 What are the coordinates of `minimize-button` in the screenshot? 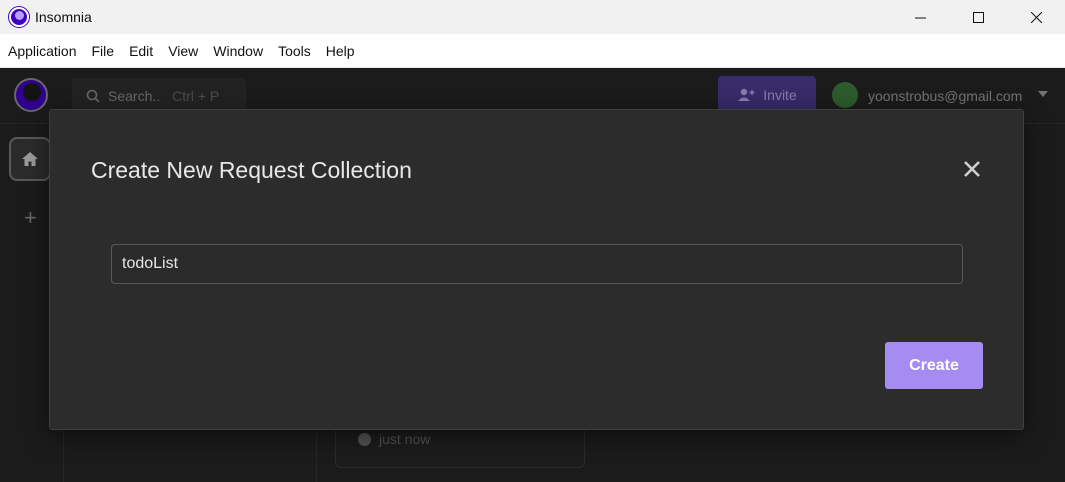 It's located at (920, 17).